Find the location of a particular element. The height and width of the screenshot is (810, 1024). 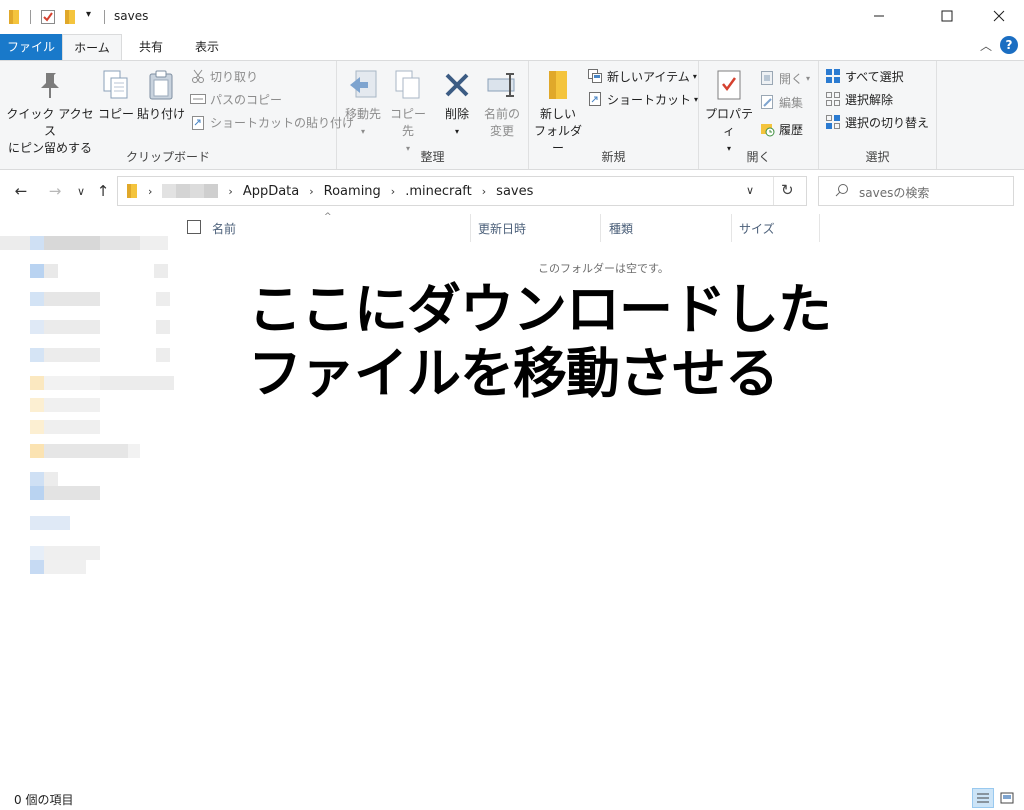

empty-folder-message: このフォルダーは空です。 is located at coordinates (603, 268).